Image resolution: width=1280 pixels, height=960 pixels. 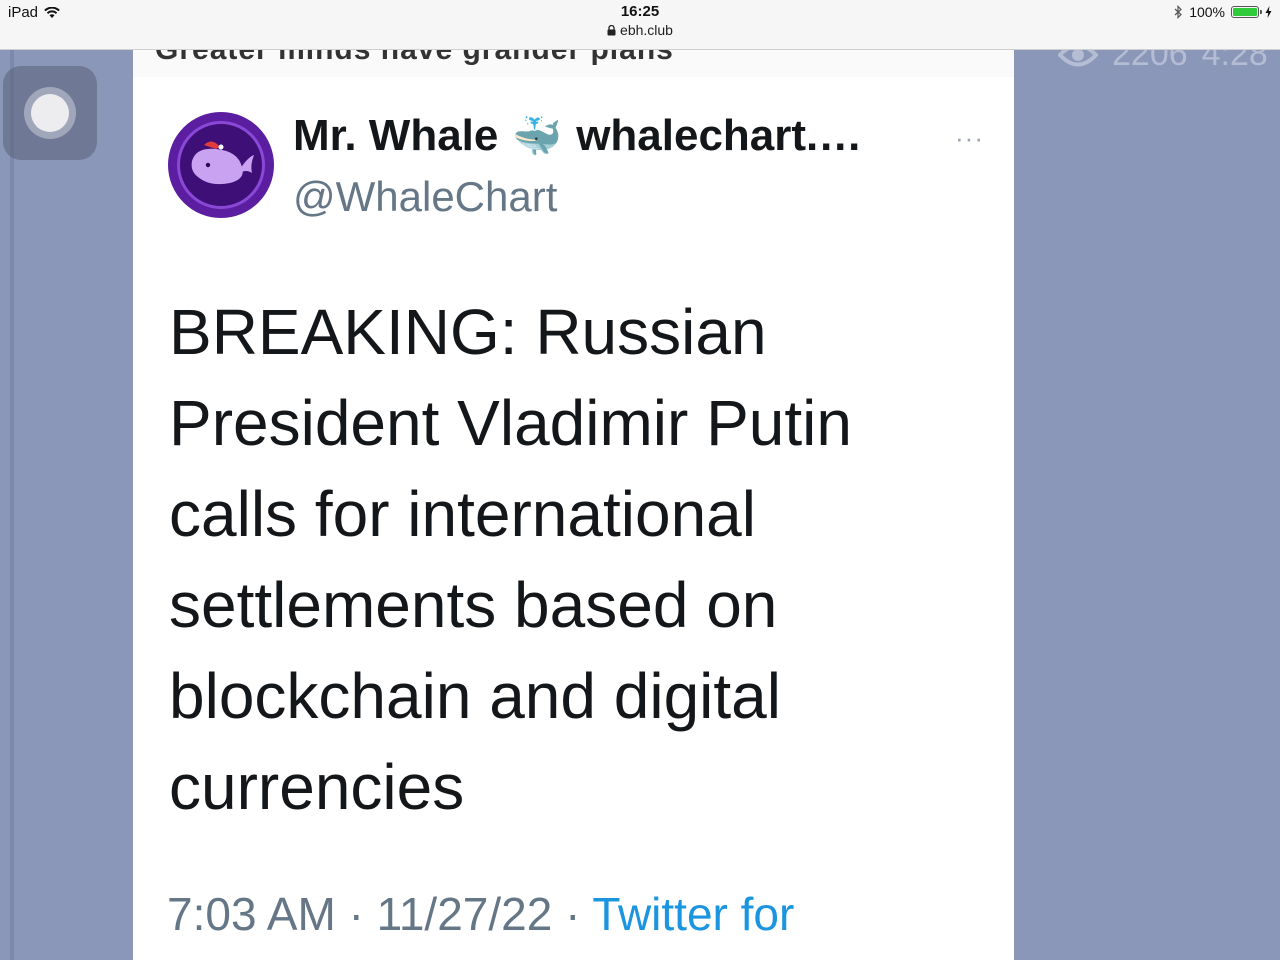 I want to click on clock: 16:25, so click(x=640, y=11).